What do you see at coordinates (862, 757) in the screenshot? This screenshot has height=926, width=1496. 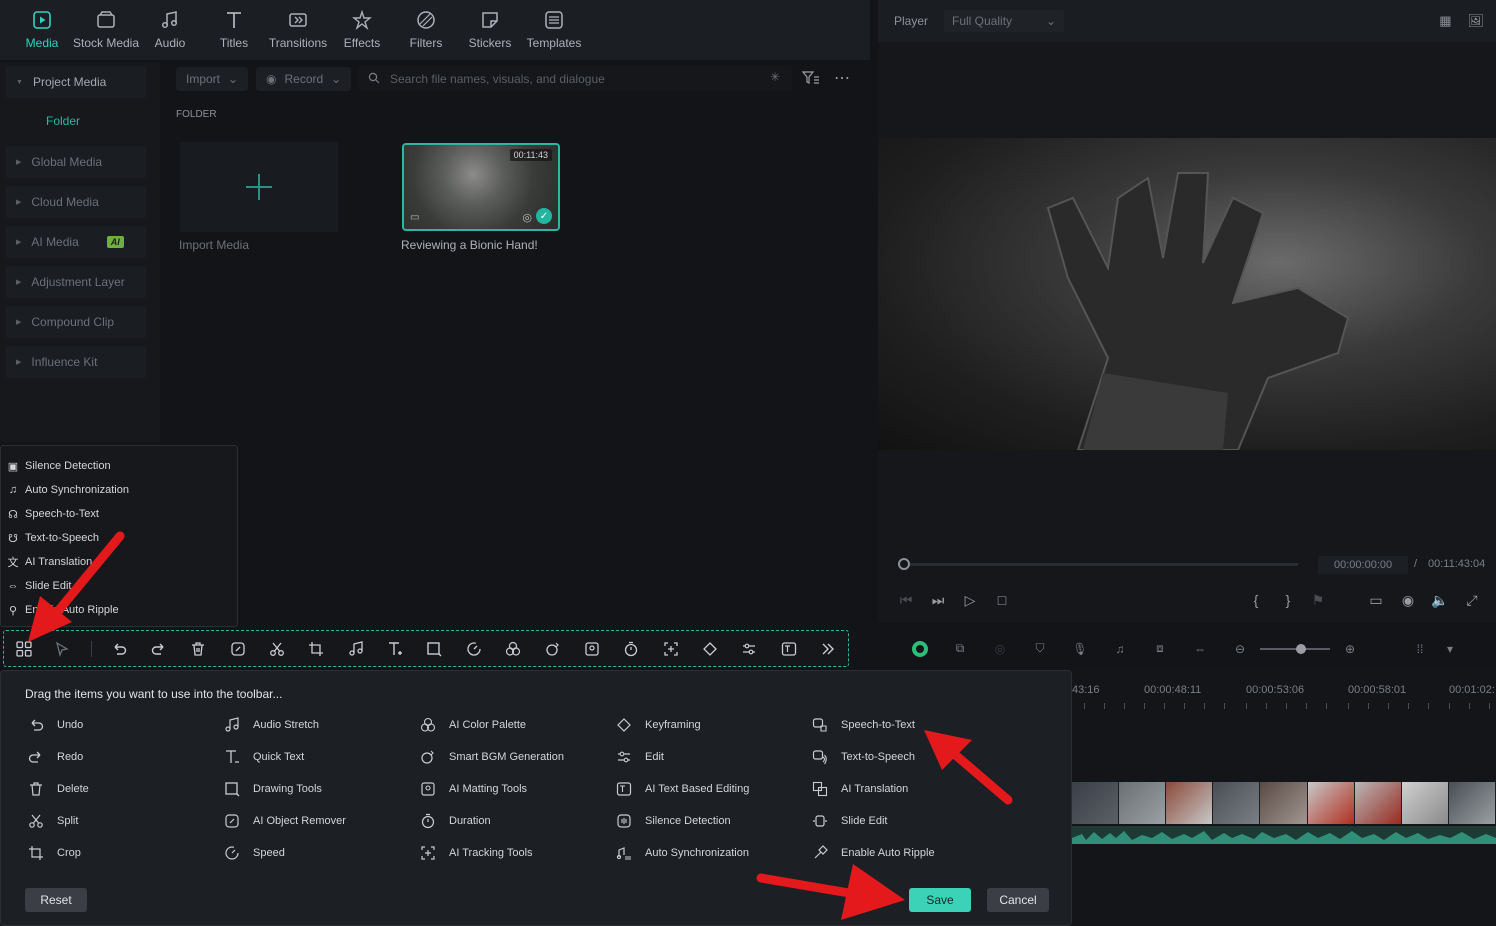 I see `tool-text-to-speech: Text-to-Speech` at bounding box center [862, 757].